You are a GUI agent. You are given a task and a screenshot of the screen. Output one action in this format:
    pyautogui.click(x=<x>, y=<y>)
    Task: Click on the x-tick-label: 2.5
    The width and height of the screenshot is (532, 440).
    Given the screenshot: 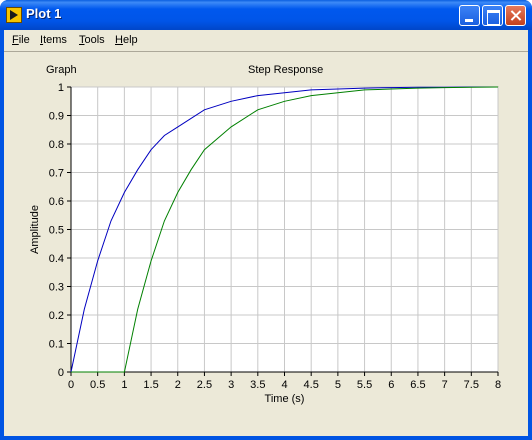 What is the action you would take?
    pyautogui.click(x=204, y=385)
    